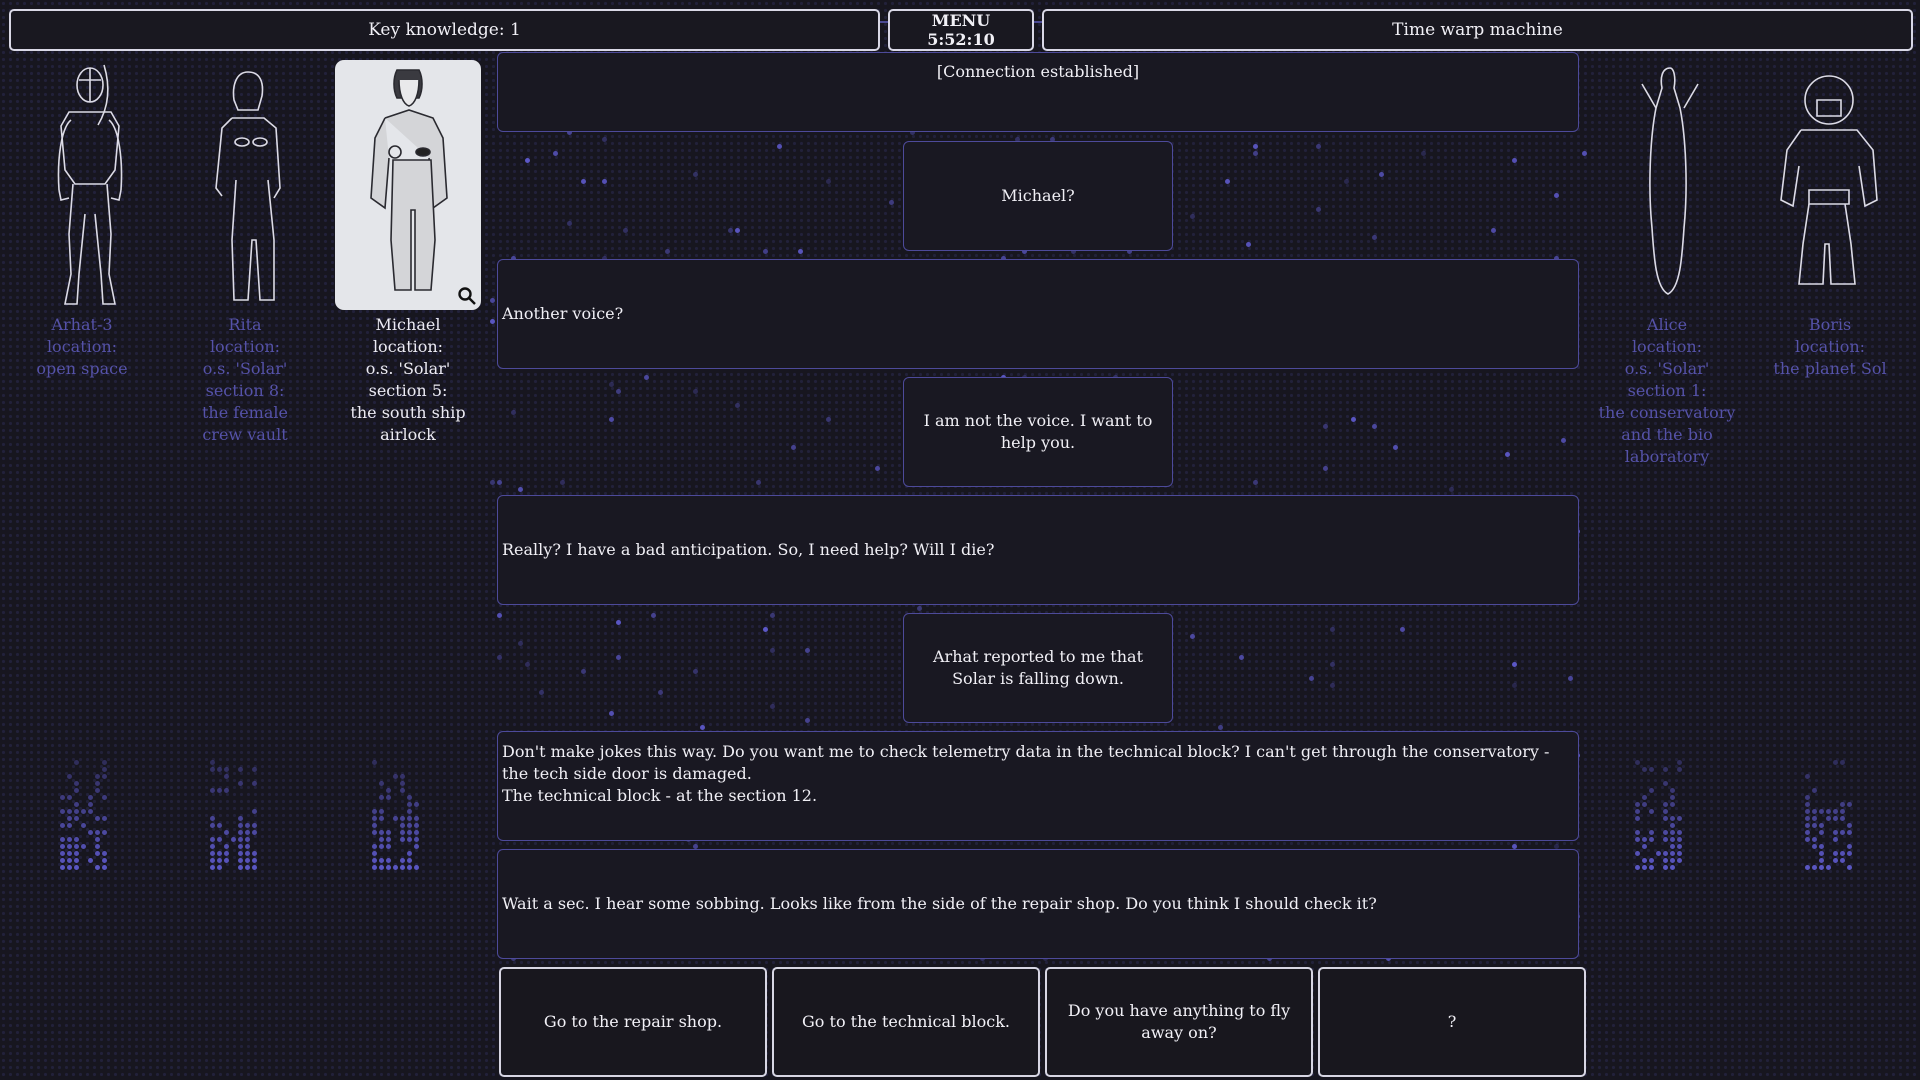 The height and width of the screenshot is (1080, 1920). I want to click on character-location-line: crew vault, so click(245, 434).